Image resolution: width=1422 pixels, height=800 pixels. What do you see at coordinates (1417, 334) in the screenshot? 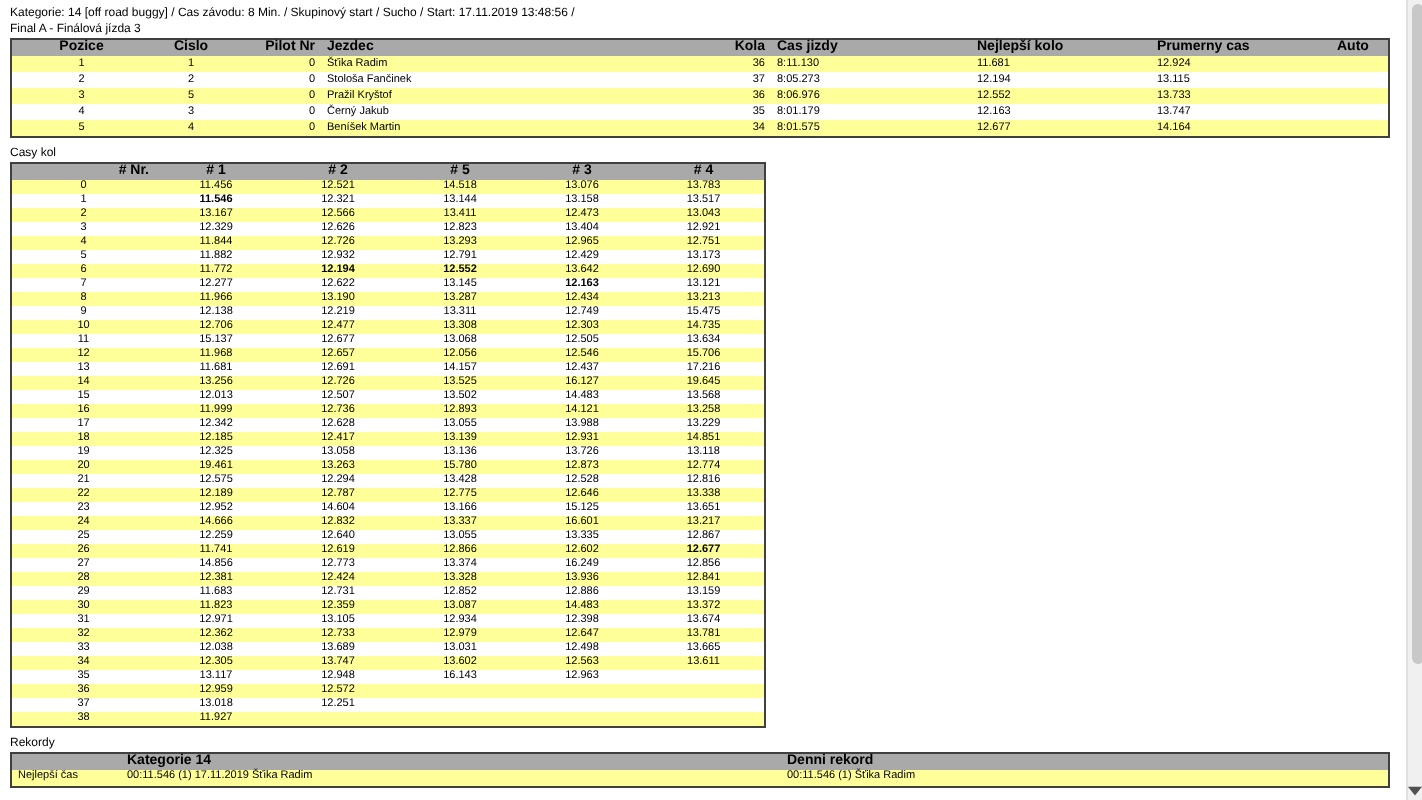
I see `scroll-thumb` at bounding box center [1417, 334].